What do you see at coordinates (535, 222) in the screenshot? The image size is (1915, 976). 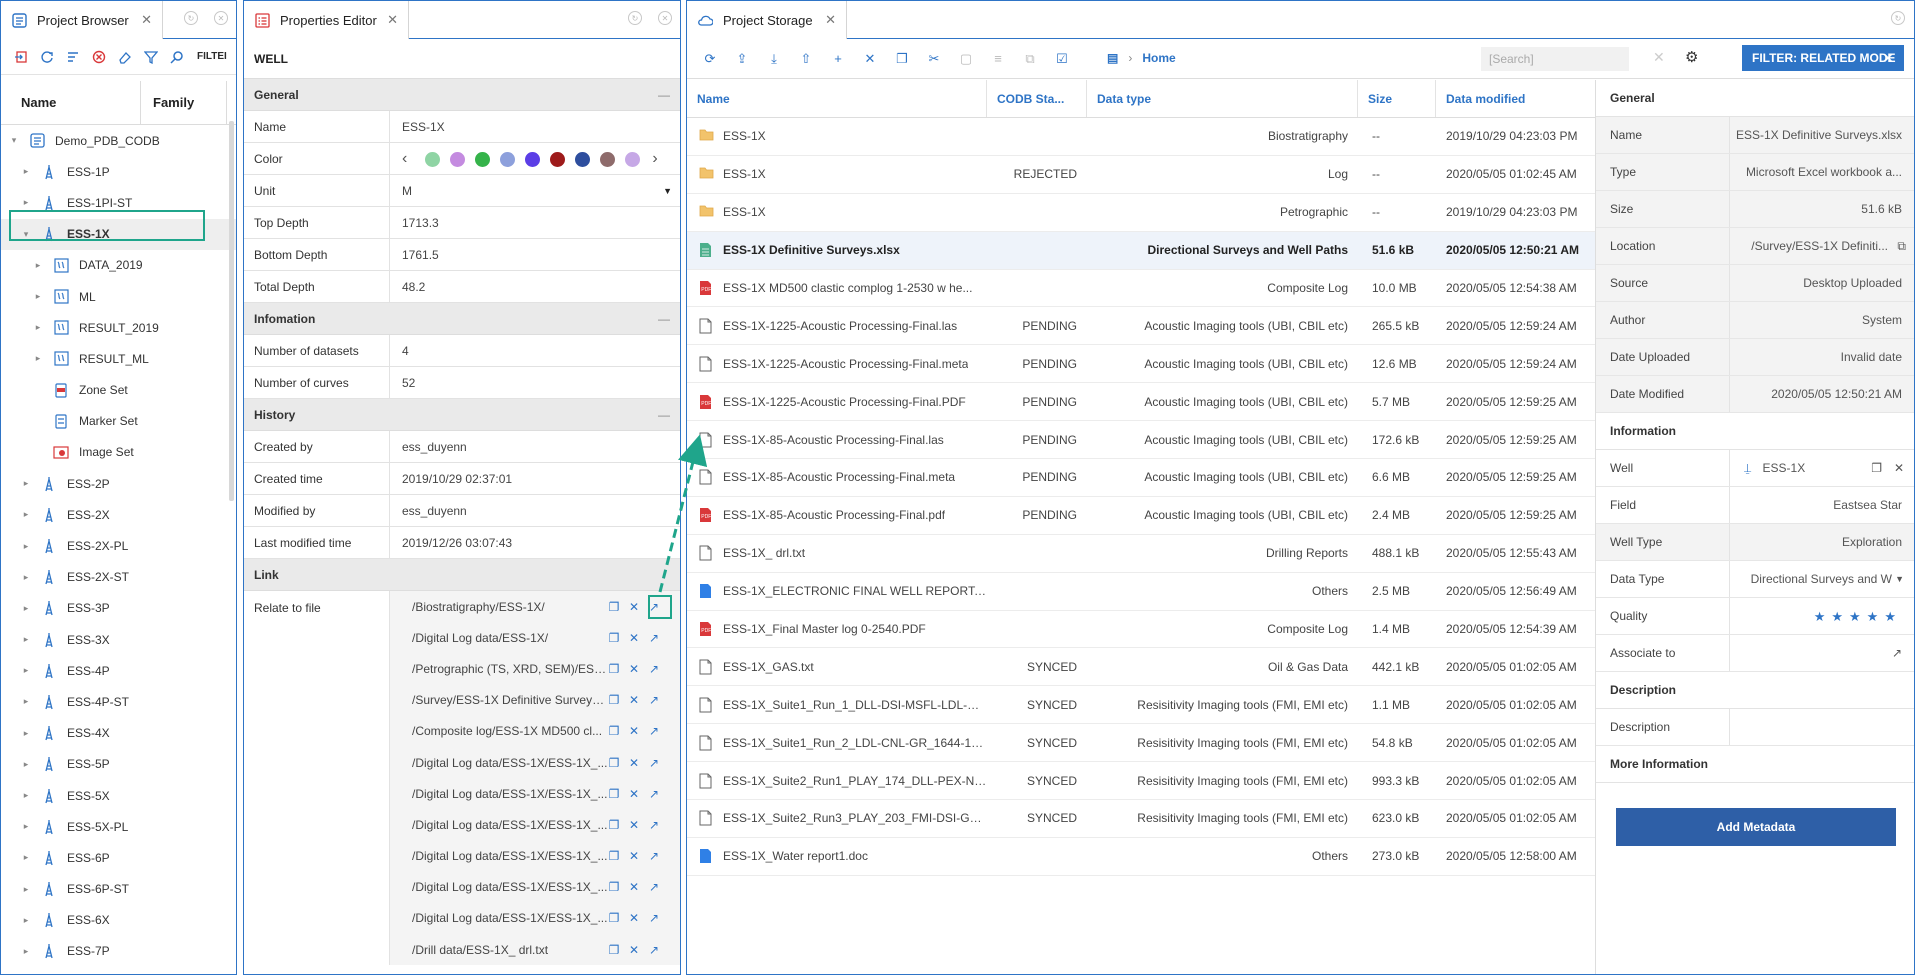 I see `property-value: 1713.3` at bounding box center [535, 222].